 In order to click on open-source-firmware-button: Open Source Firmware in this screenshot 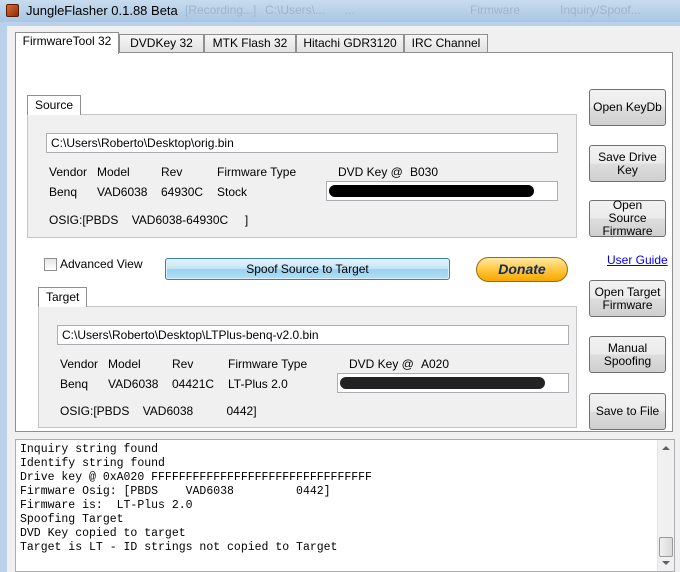, I will do `click(627, 218)`.